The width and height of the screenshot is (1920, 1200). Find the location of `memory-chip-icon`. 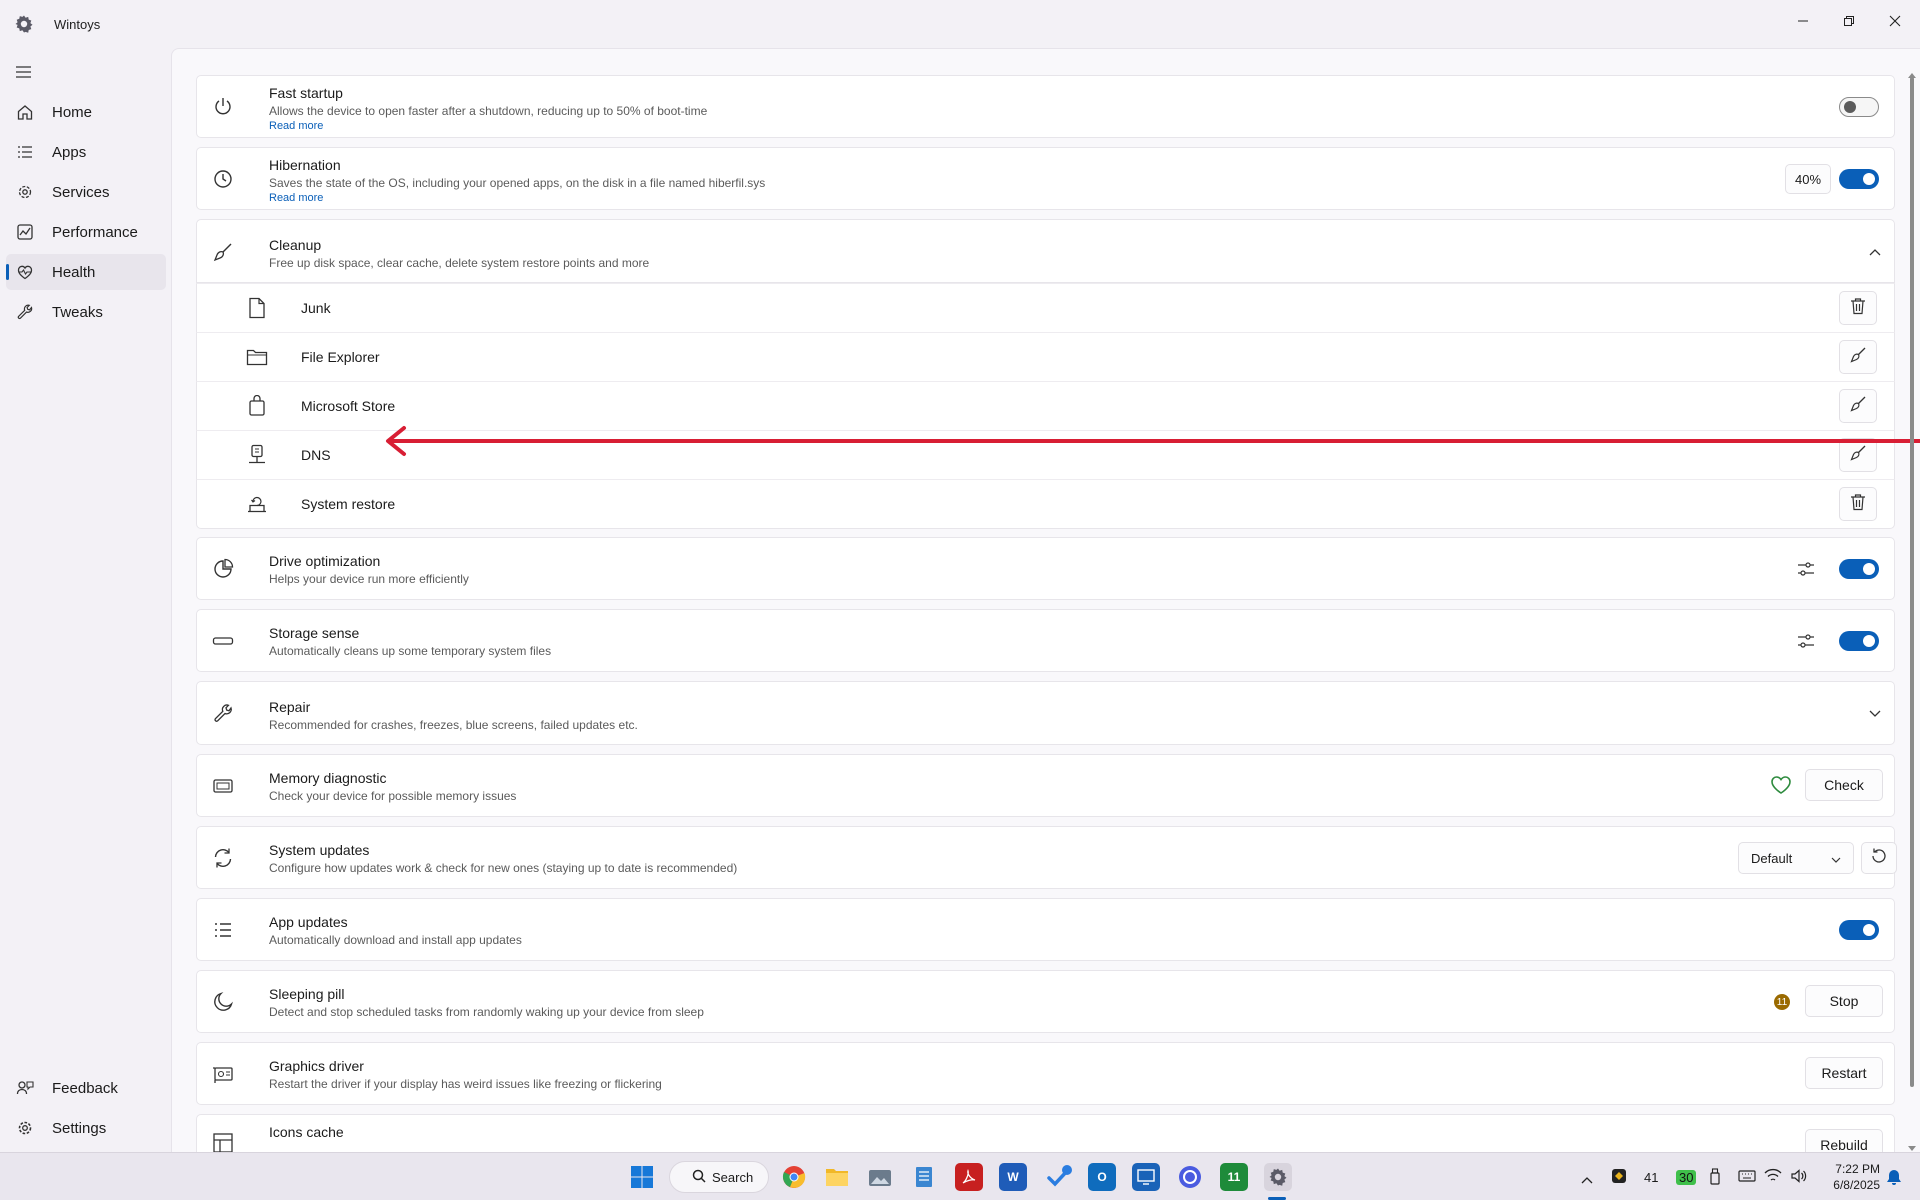

memory-chip-icon is located at coordinates (223, 786).